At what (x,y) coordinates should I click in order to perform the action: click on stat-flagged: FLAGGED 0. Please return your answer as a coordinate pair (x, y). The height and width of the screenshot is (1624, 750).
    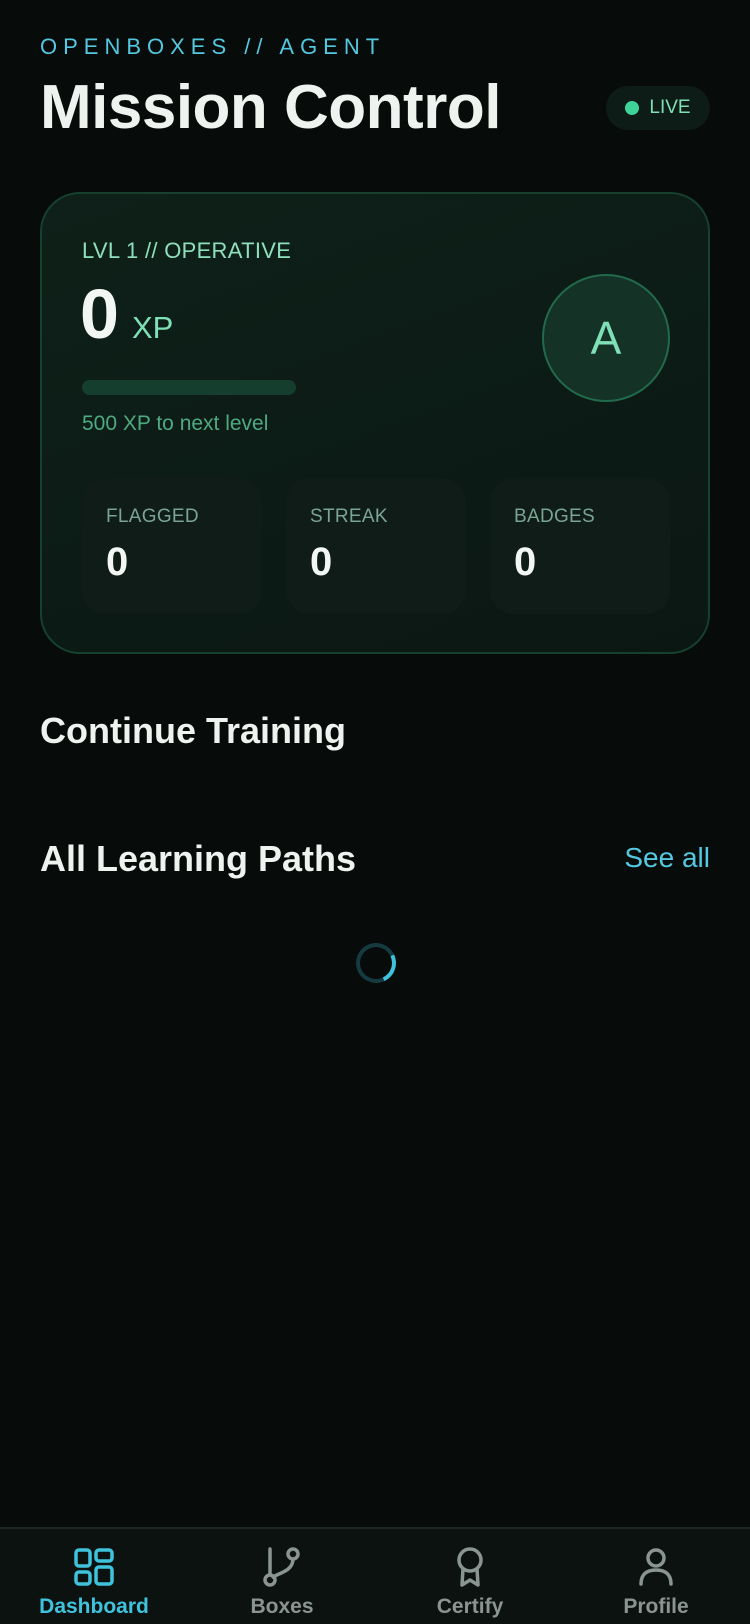
    Looking at the image, I should click on (172, 546).